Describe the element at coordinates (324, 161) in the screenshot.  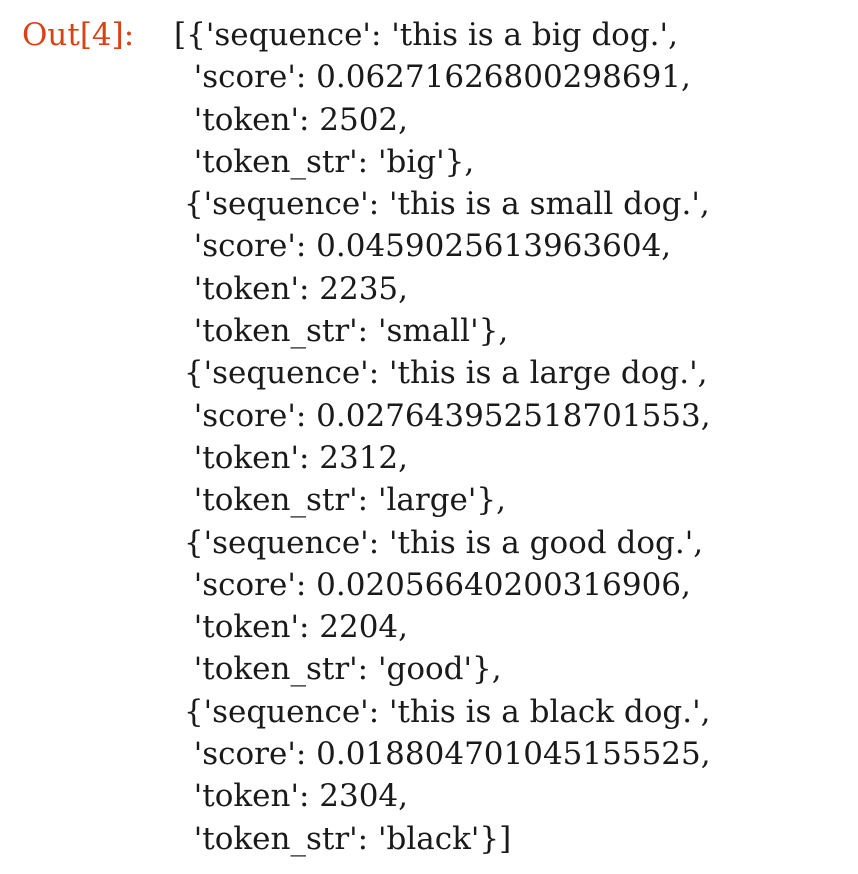
I see `output-line: 'token_str': 'big'},` at that location.